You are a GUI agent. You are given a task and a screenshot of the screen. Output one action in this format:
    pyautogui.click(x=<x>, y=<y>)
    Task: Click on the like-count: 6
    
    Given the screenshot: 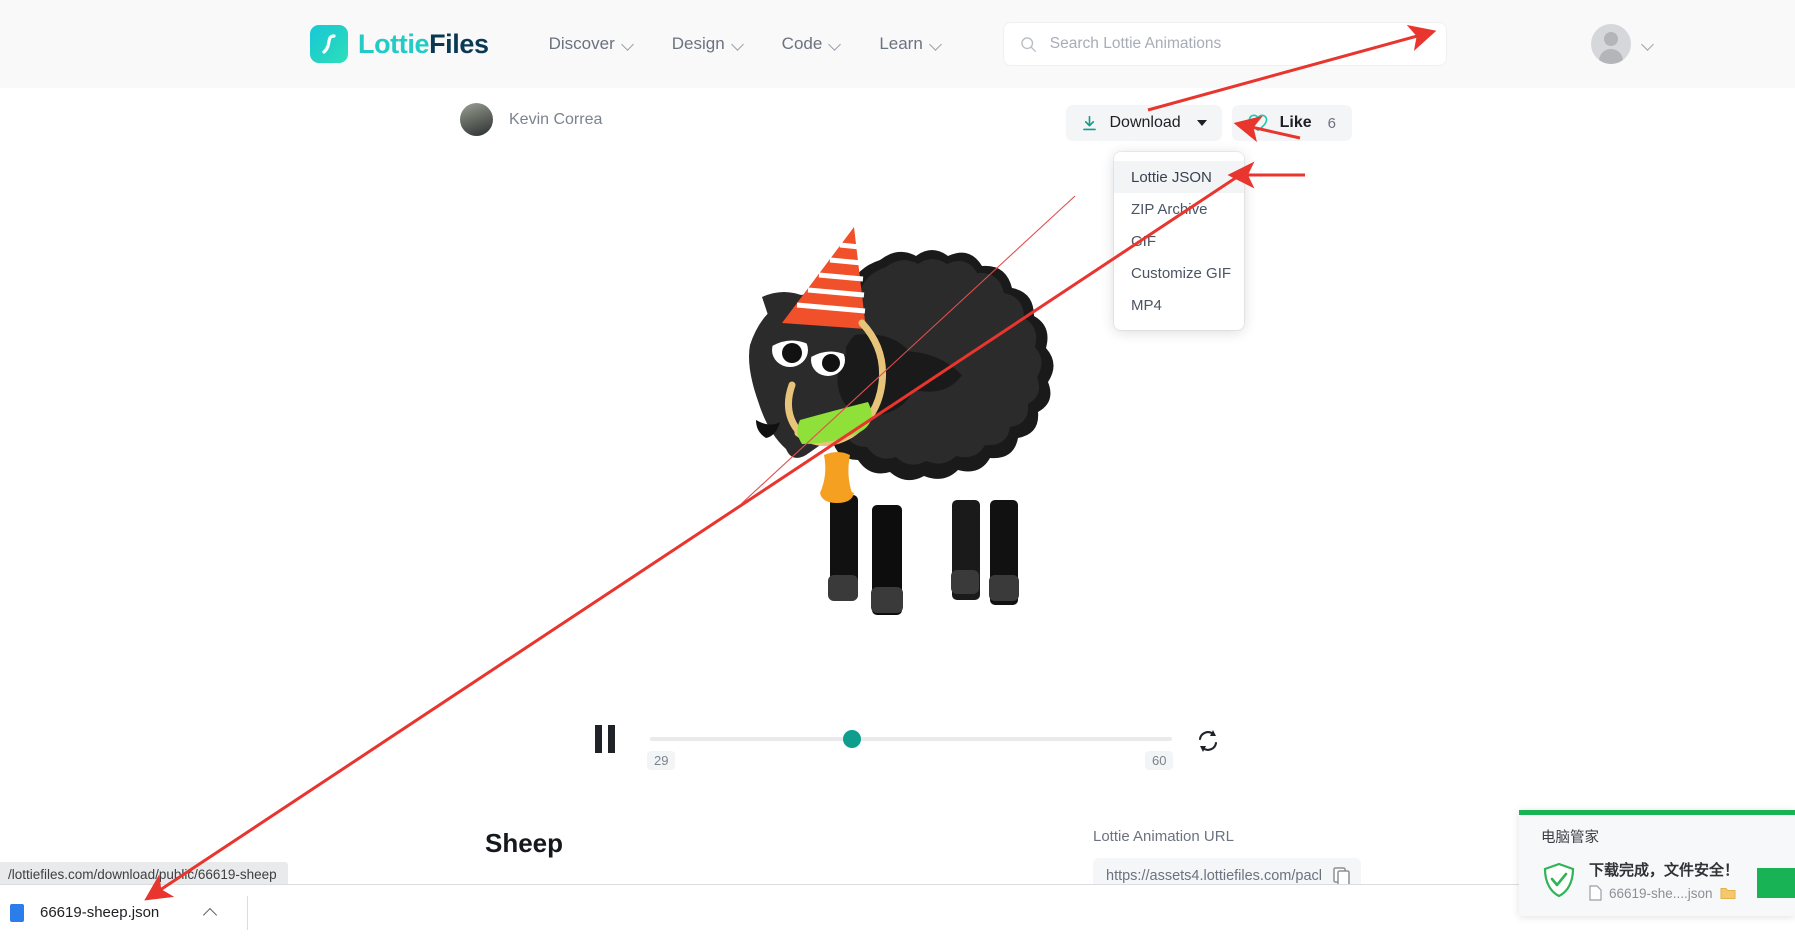 What is the action you would take?
    pyautogui.click(x=1331, y=123)
    